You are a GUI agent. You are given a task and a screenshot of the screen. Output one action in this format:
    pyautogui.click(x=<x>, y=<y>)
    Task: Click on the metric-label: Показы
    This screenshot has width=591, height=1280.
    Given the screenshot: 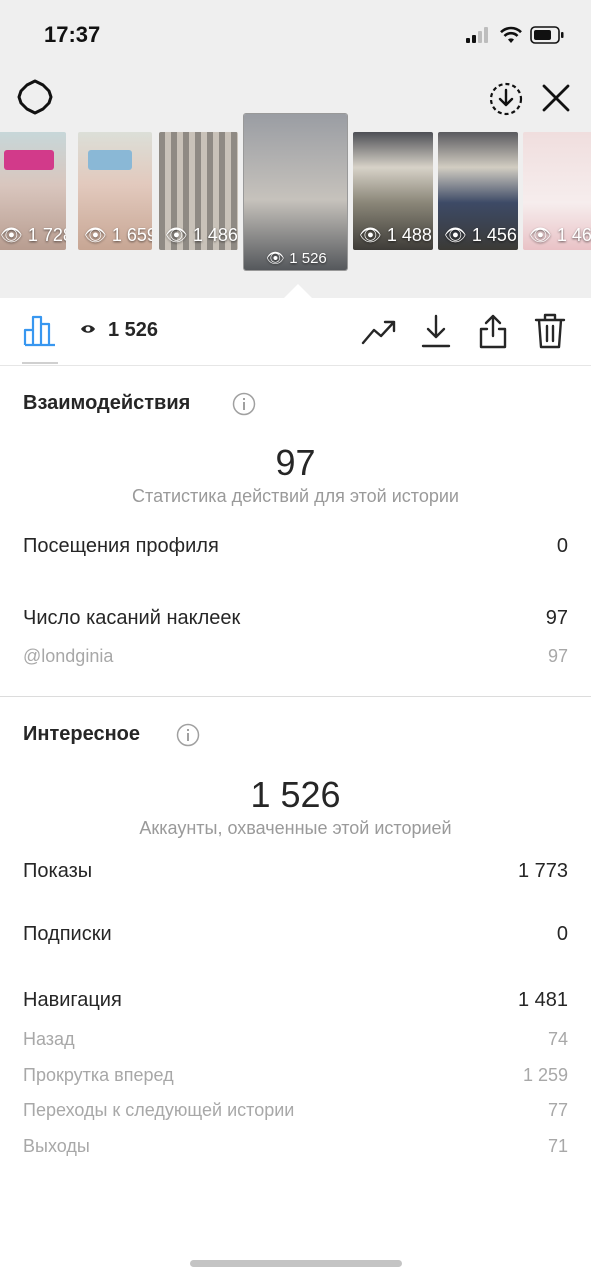 What is the action you would take?
    pyautogui.click(x=58, y=871)
    